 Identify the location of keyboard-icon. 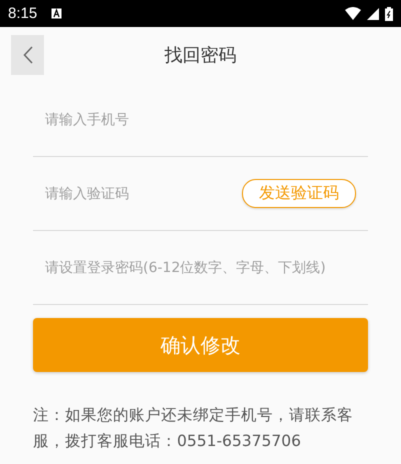
(56, 13).